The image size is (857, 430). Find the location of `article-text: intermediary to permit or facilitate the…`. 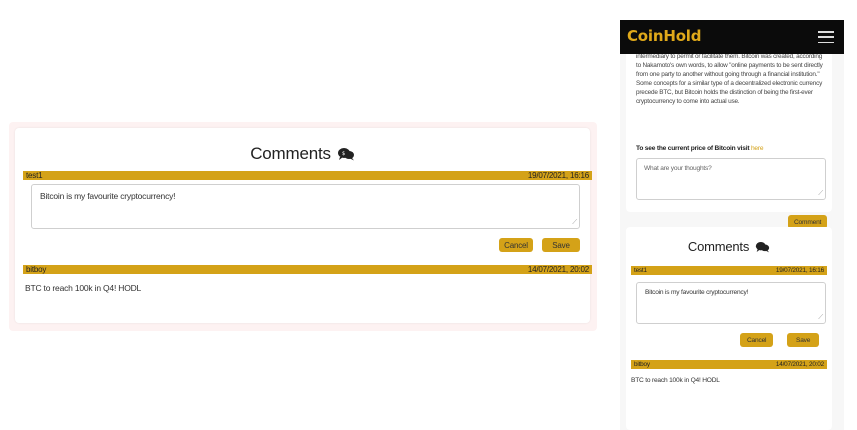

article-text: intermediary to permit or facilitate the… is located at coordinates (729, 79).